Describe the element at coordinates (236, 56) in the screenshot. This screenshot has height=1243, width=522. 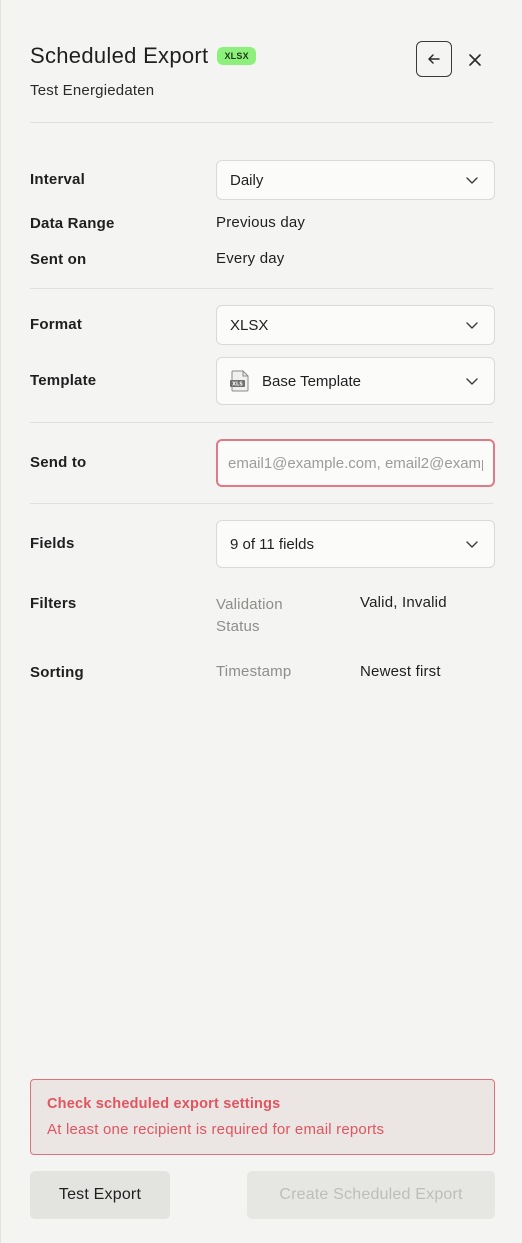
I see `format-badge: XLSX` at that location.